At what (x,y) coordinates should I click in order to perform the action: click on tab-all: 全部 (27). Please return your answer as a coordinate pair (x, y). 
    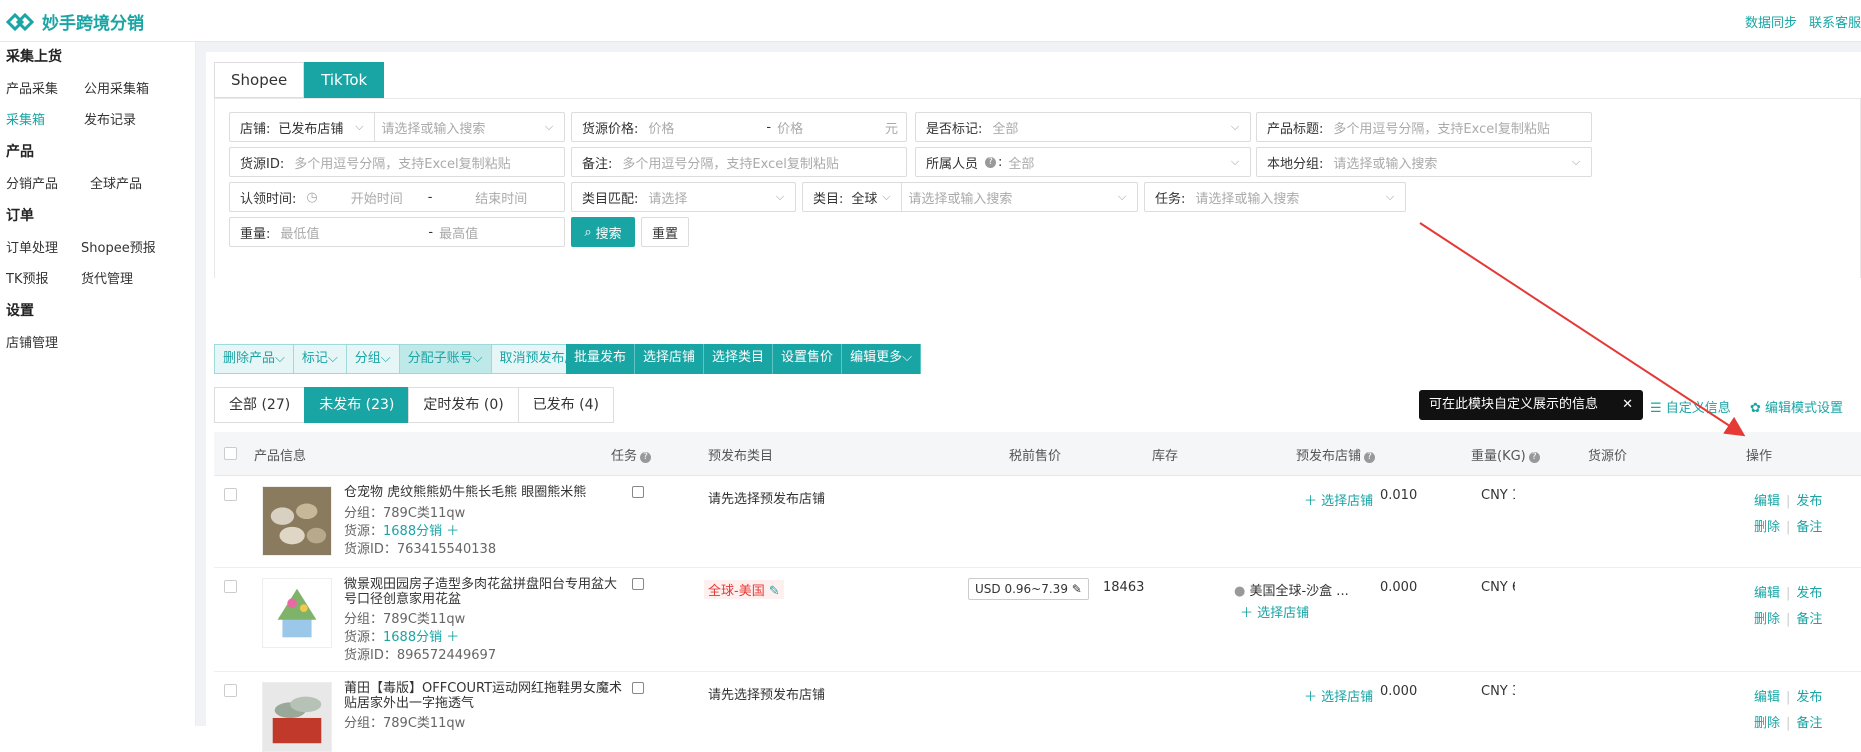
    Looking at the image, I should click on (260, 405).